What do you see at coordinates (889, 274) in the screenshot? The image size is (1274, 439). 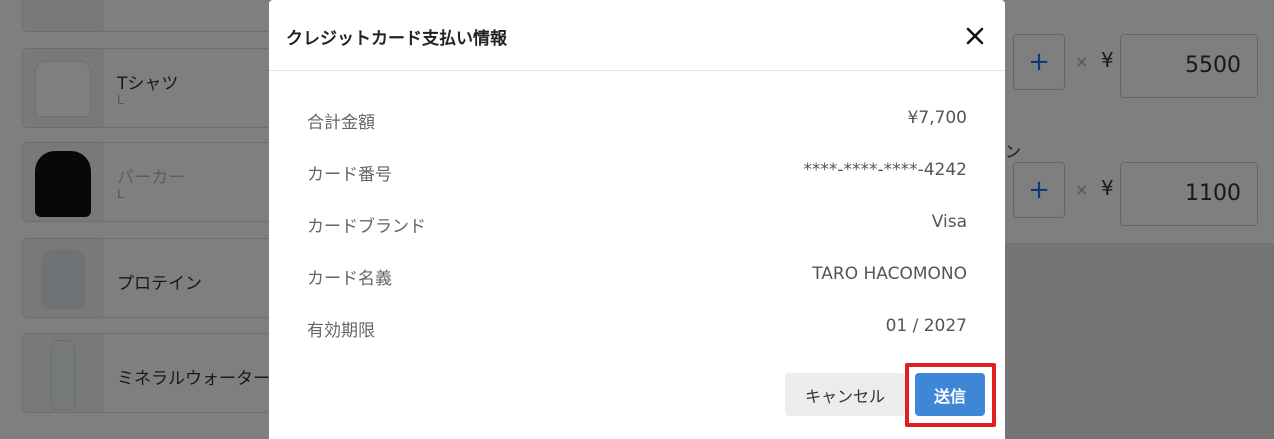 I see `row-value: TARO HACOMONO` at bounding box center [889, 274].